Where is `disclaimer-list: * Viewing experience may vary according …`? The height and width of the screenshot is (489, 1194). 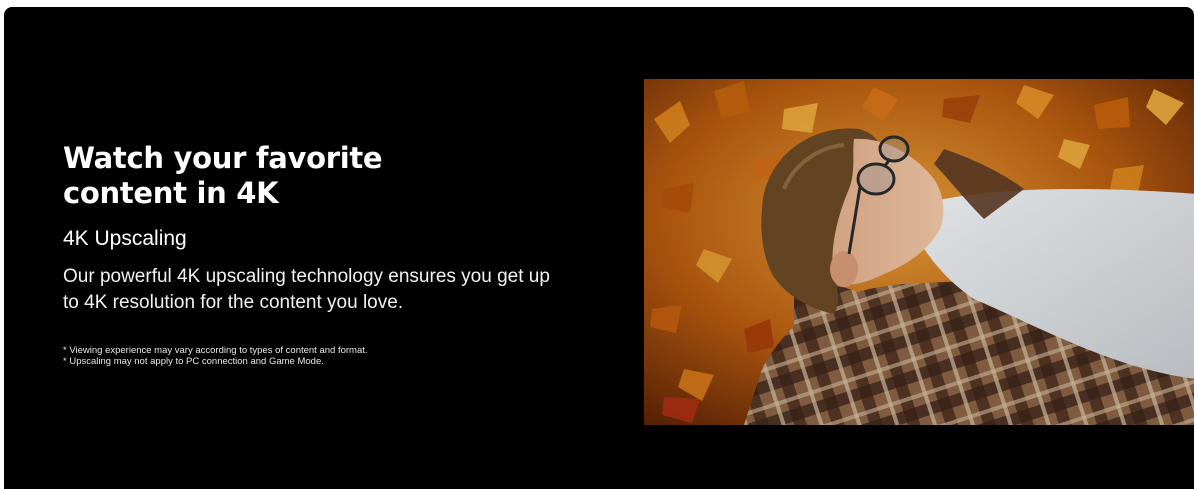 disclaimer-list: * Viewing experience may vary according … is located at coordinates (343, 356).